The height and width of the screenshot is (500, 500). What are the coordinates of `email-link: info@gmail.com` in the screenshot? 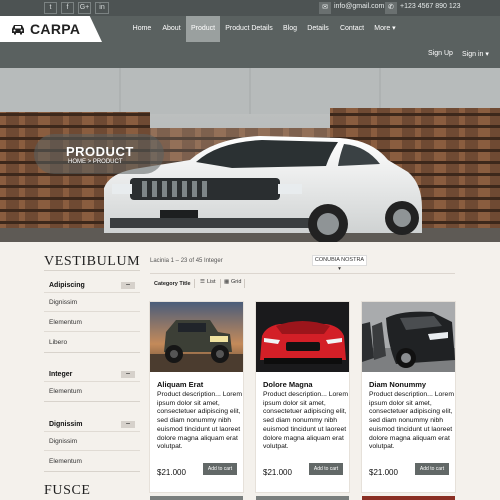 It's located at (359, 6).